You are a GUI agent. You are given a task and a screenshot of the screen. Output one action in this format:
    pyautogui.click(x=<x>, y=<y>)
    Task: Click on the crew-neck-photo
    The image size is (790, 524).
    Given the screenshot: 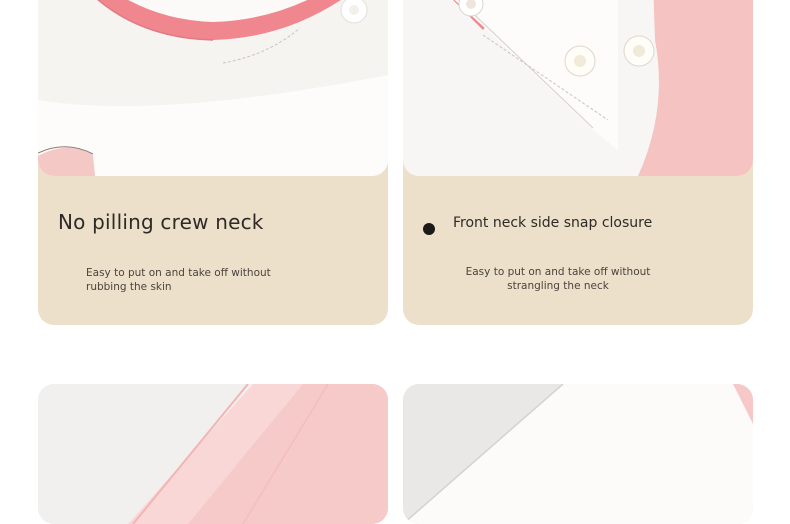 What is the action you would take?
    pyautogui.click(x=213, y=88)
    